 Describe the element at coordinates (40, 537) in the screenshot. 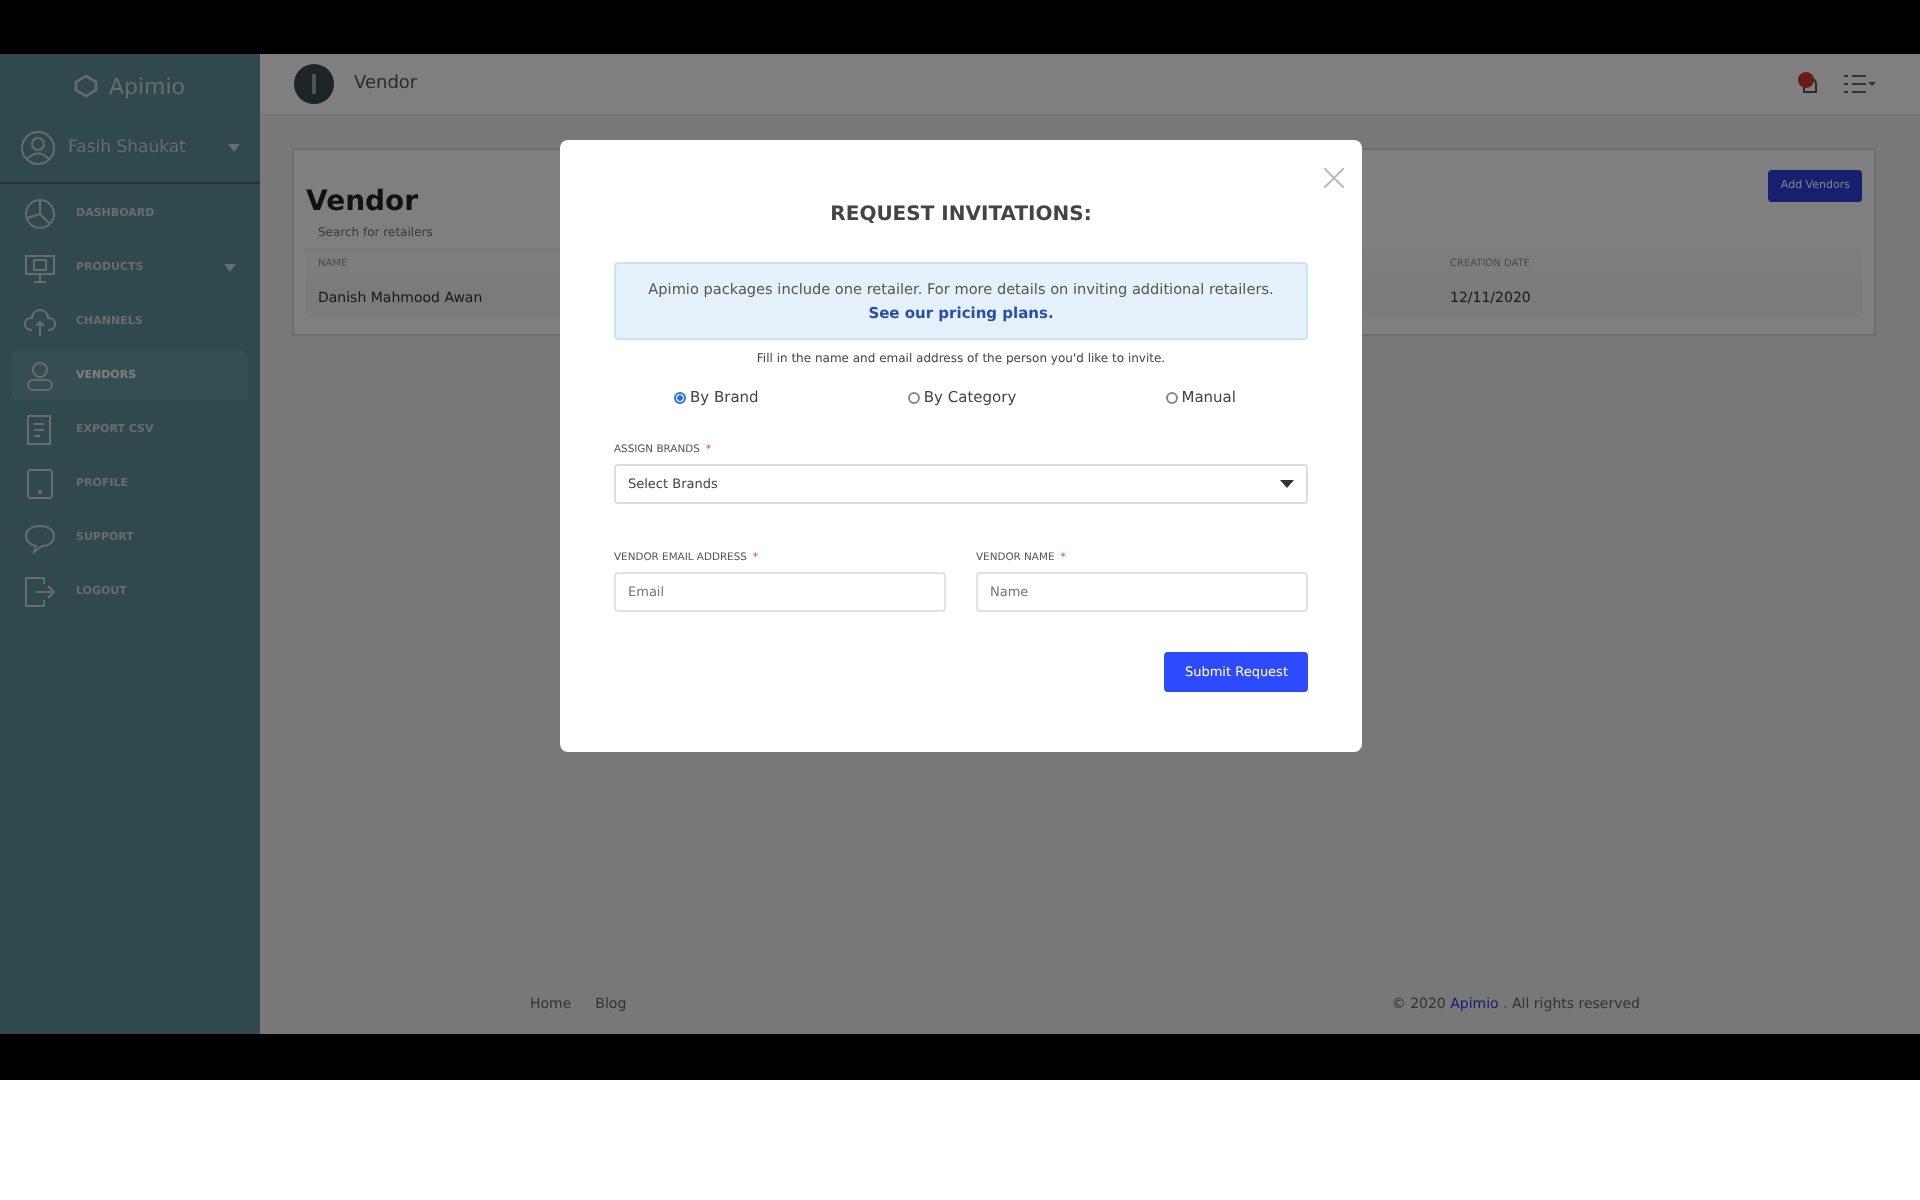

I see `chat-bubble-icon` at that location.